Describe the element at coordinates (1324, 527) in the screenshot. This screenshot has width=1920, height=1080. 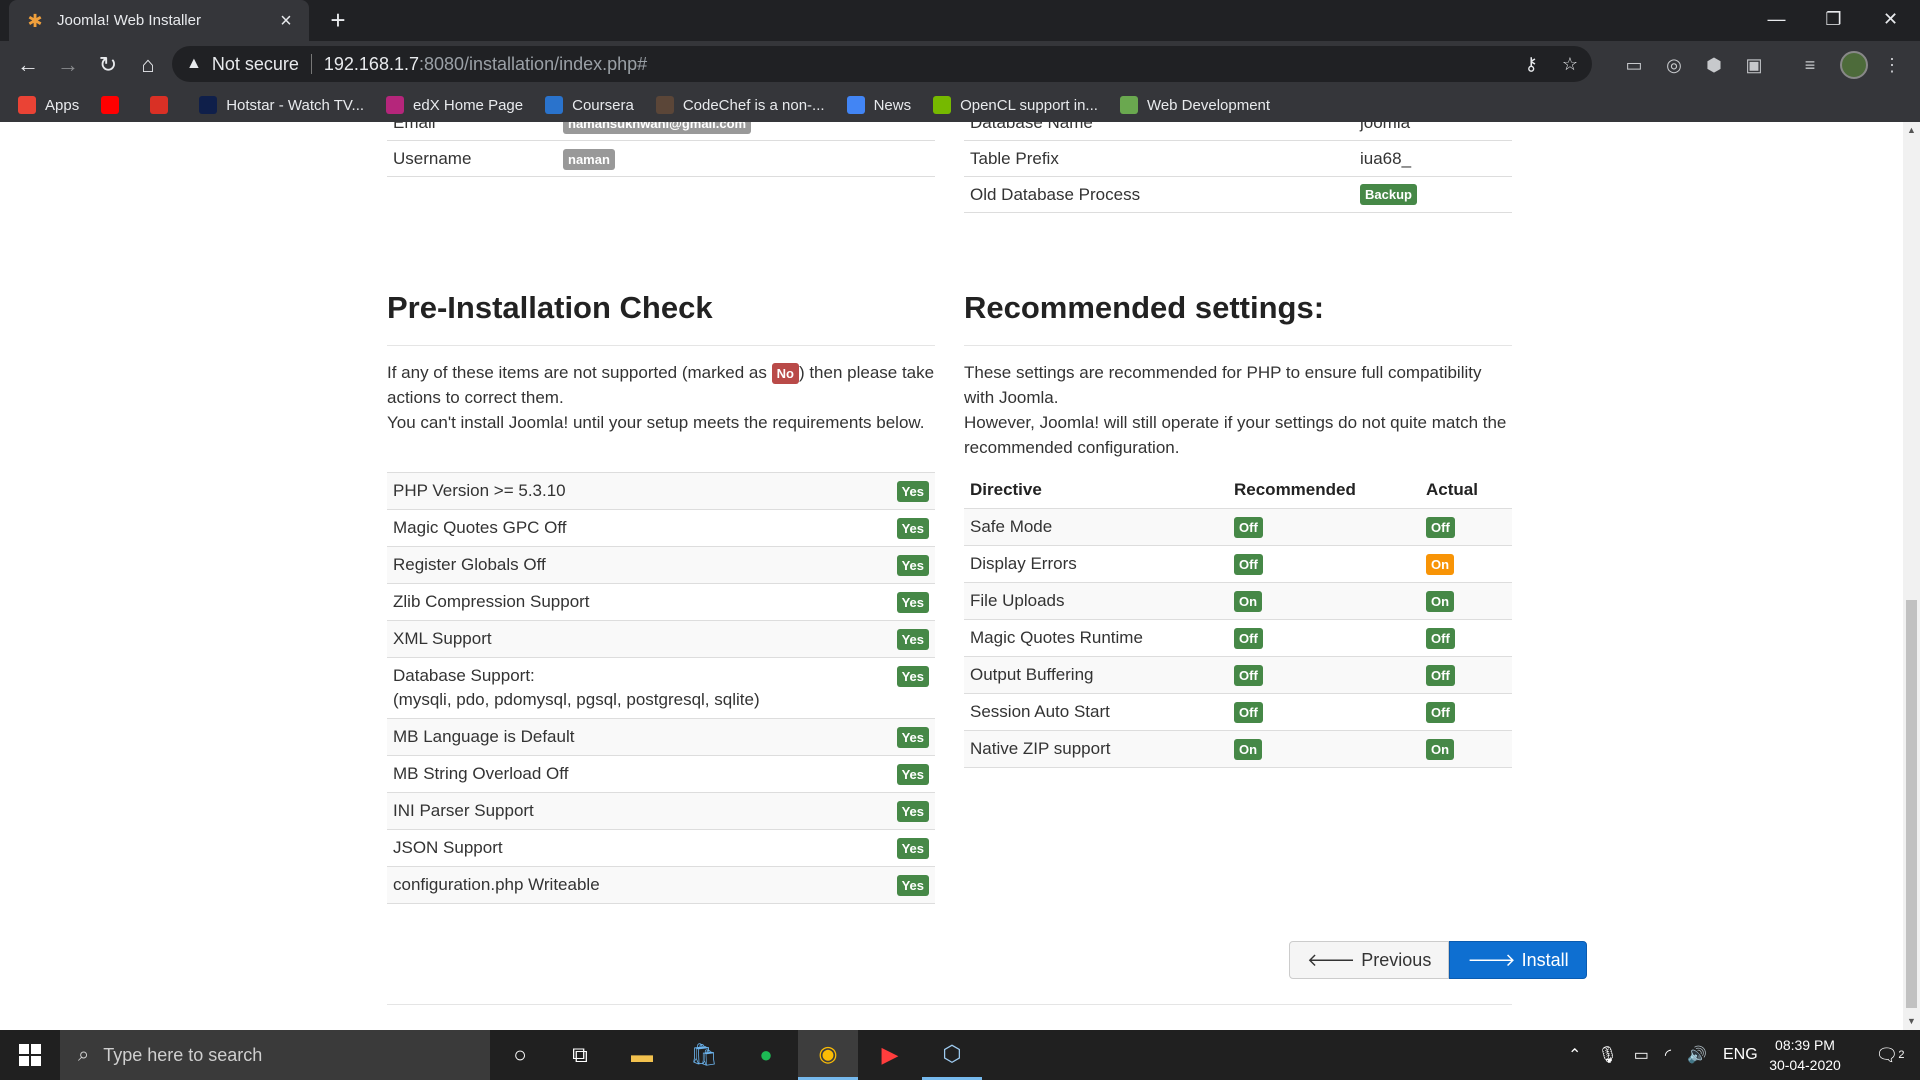
I see `recommended-cell: Off` at that location.